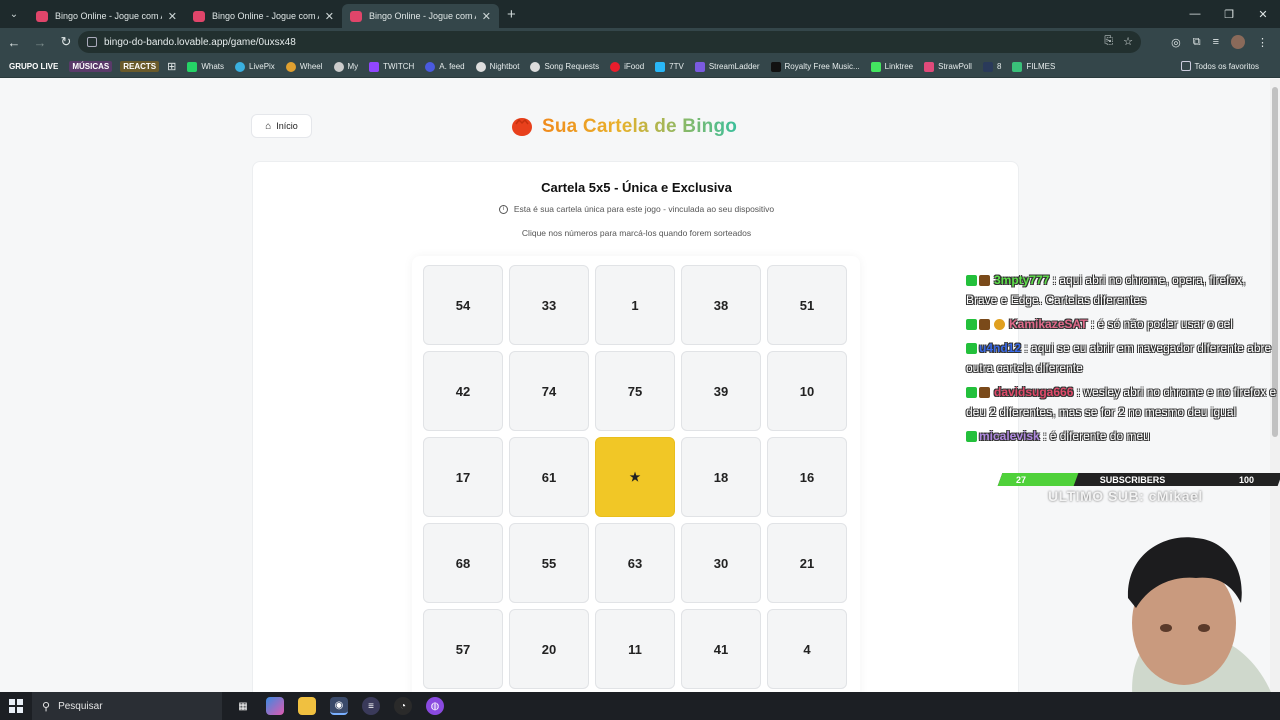 The image size is (1280, 720). Describe the element at coordinates (463, 477) in the screenshot. I see `bingo-cell: 17` at that location.